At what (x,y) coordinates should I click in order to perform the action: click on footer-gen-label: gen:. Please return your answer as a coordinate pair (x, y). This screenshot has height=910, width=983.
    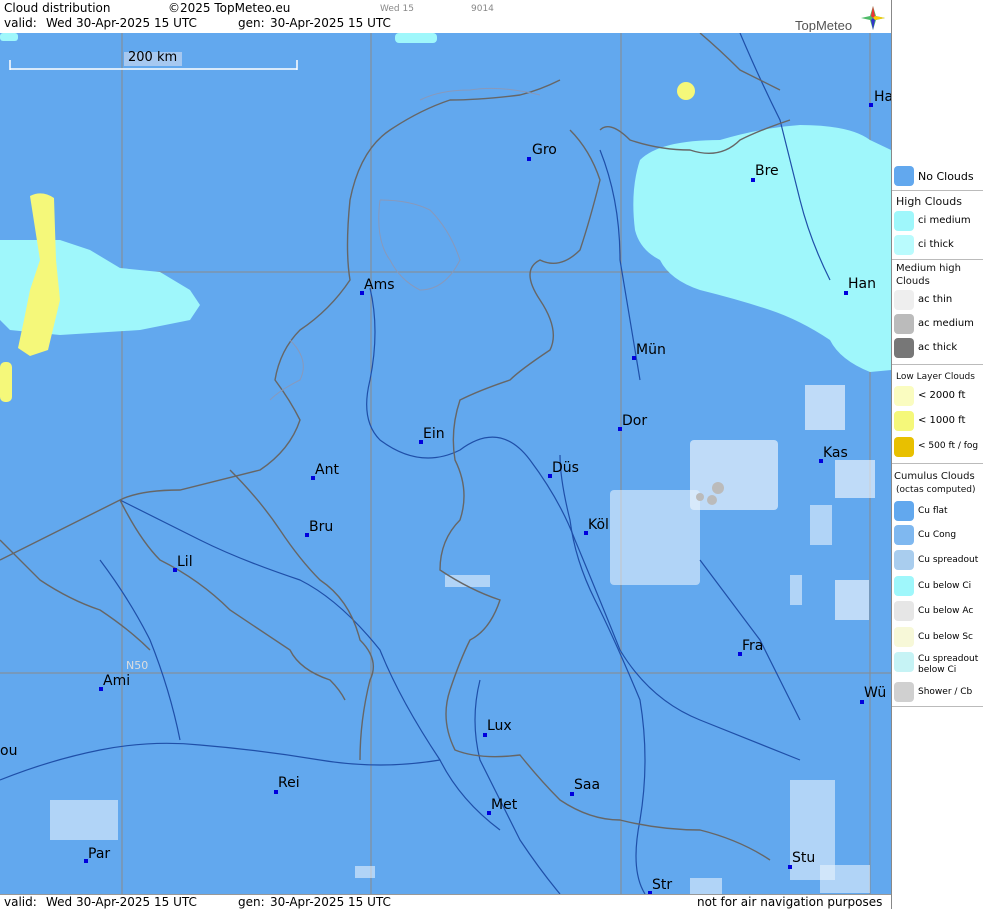
    Looking at the image, I should click on (251, 902).